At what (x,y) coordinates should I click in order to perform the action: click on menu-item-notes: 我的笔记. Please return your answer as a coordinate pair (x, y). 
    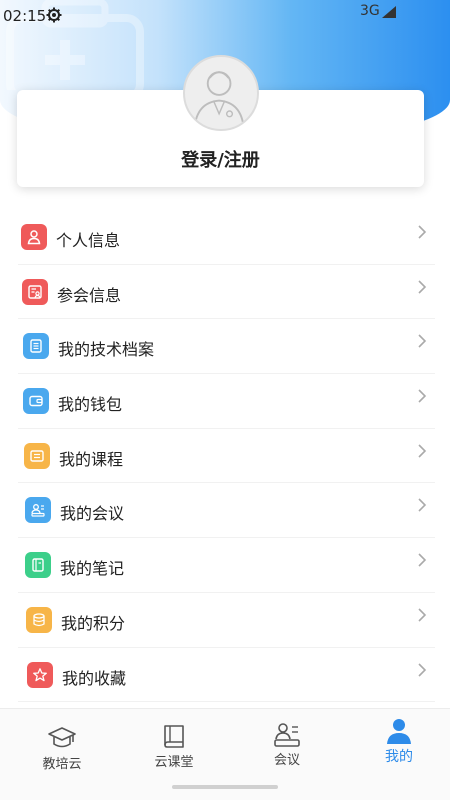
    Looking at the image, I should click on (226, 565).